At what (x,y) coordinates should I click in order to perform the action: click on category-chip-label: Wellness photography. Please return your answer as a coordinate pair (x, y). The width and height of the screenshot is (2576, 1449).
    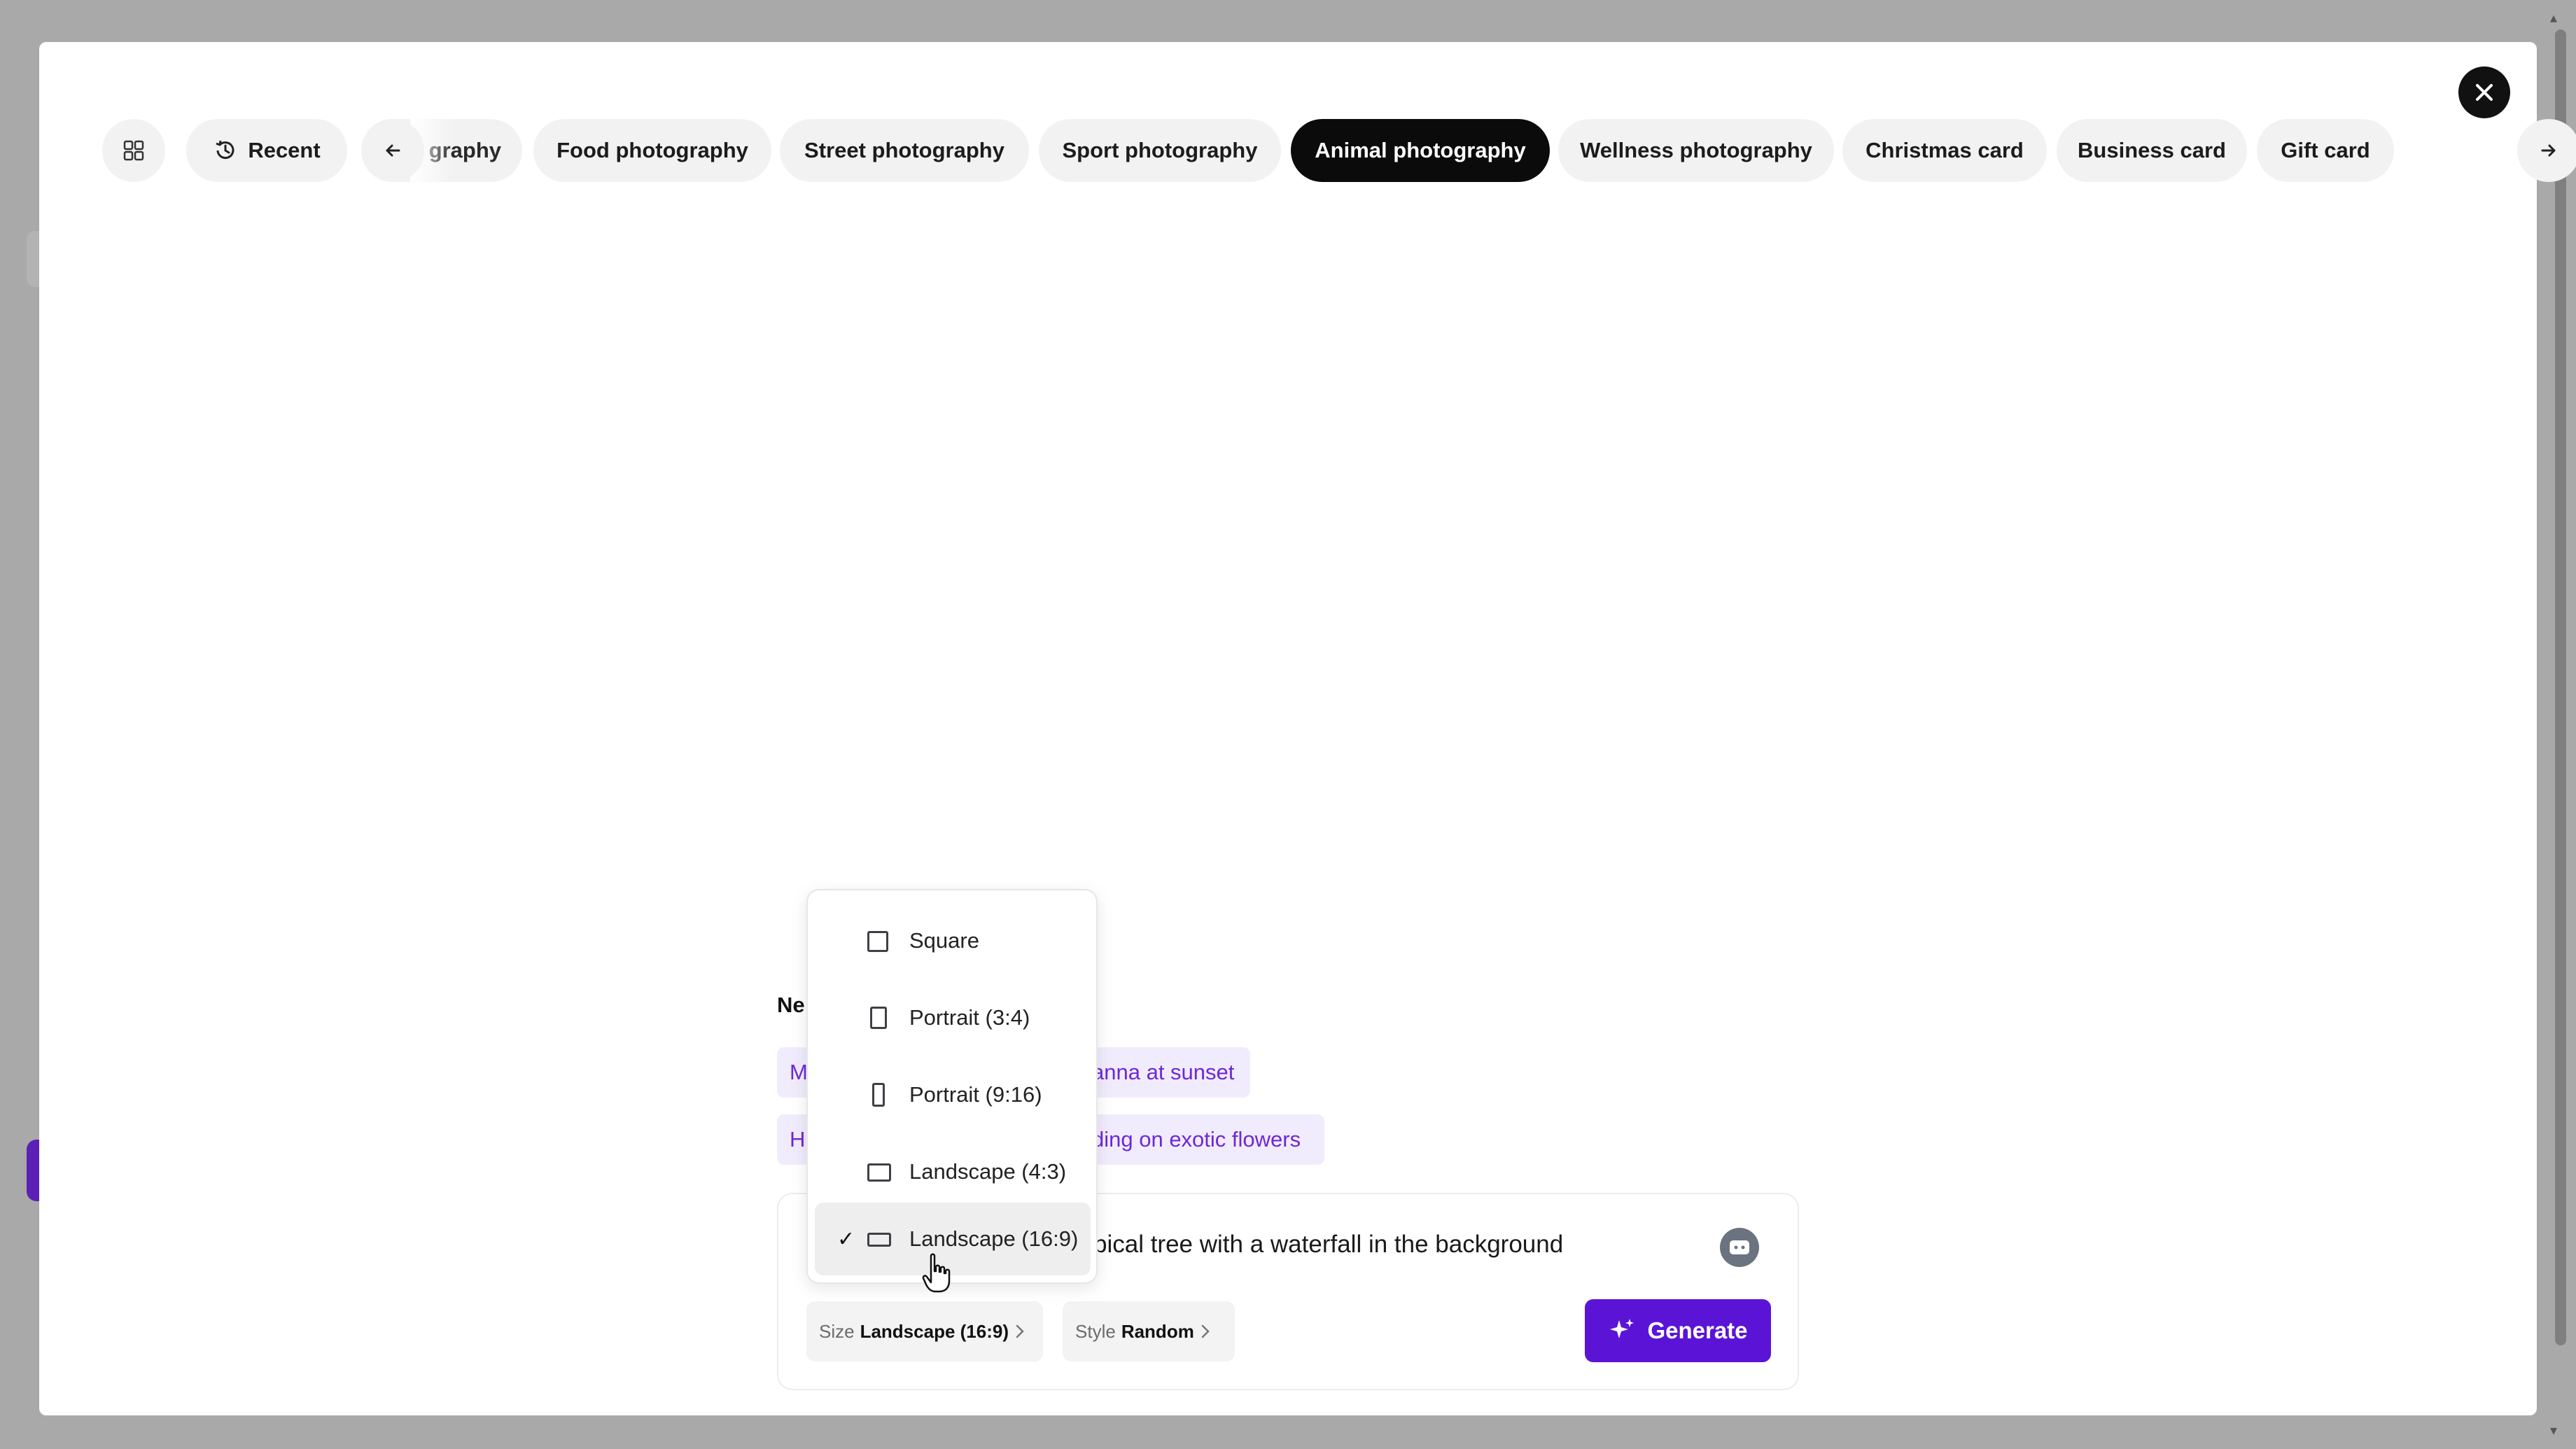
    Looking at the image, I should click on (1696, 150).